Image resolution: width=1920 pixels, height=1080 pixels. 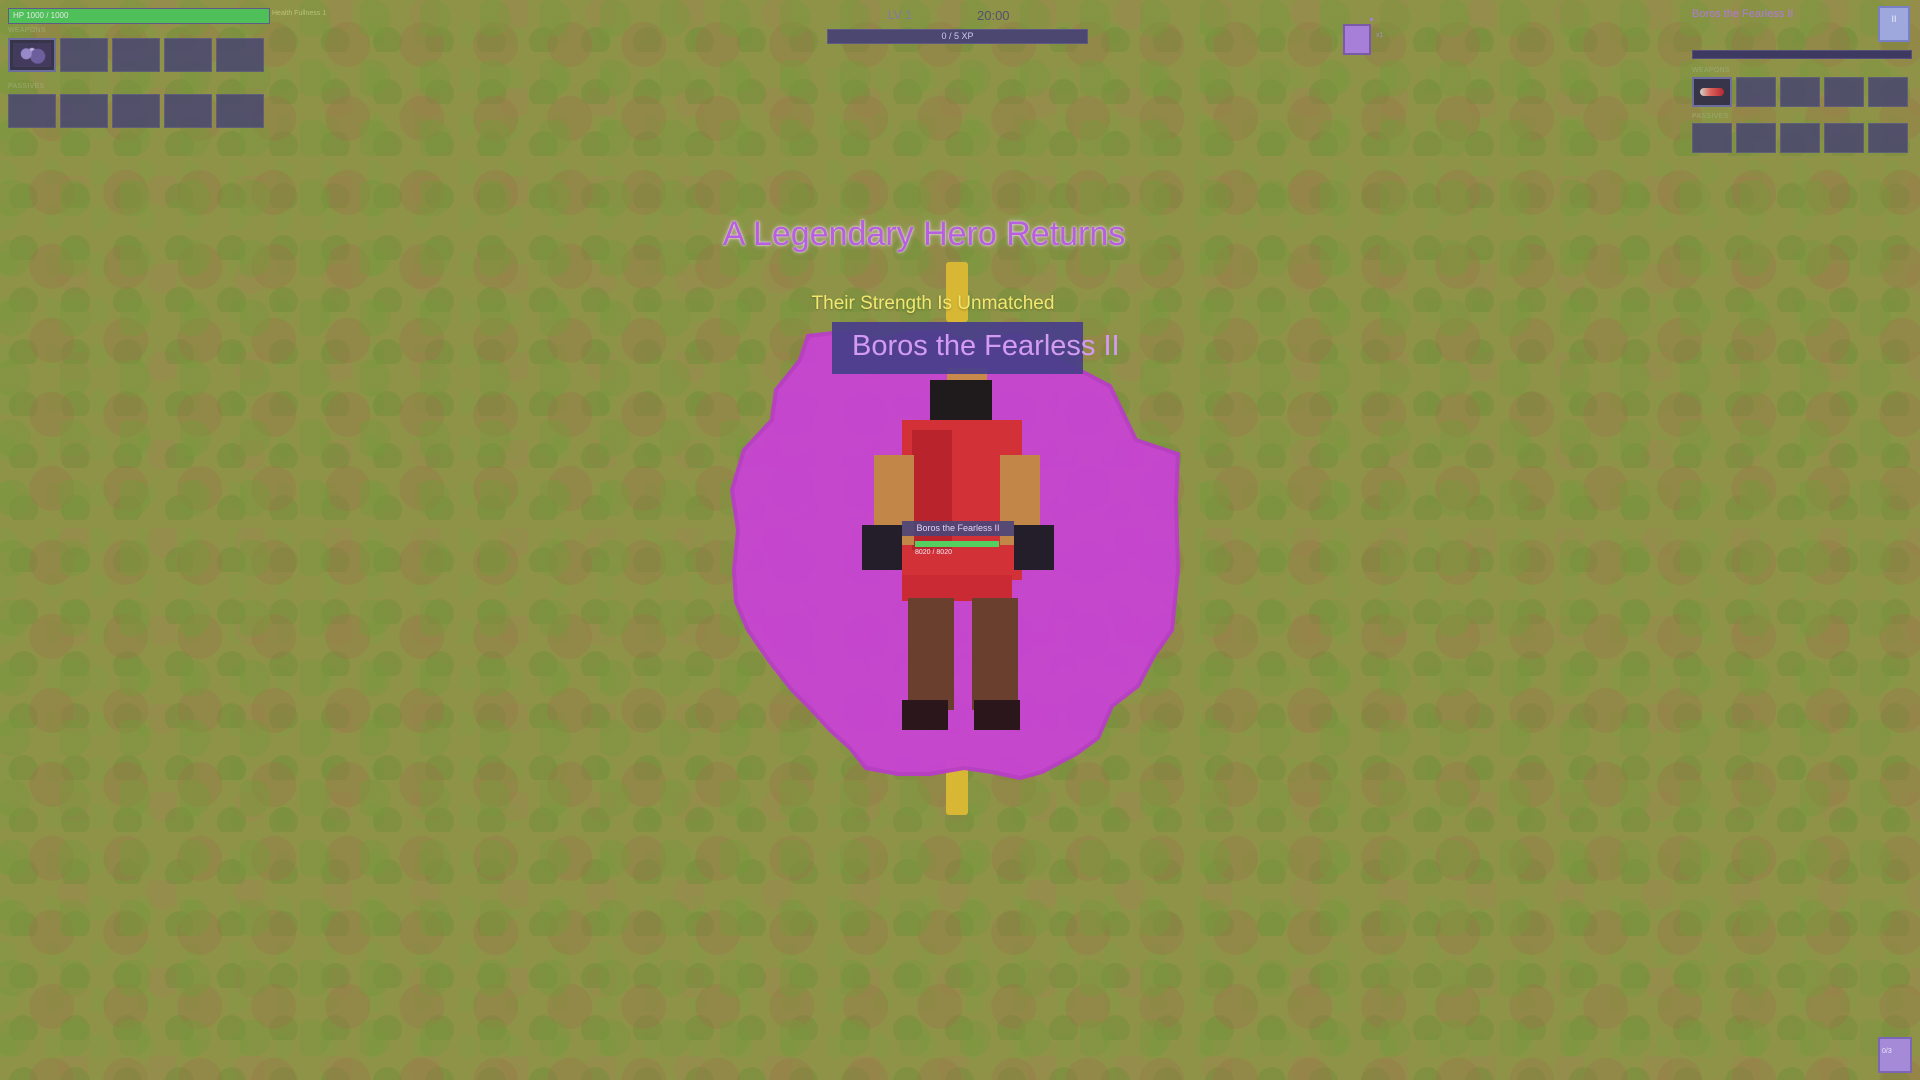 What do you see at coordinates (1743, 14) in the screenshot?
I see `boss-name: Boros the Fearless II` at bounding box center [1743, 14].